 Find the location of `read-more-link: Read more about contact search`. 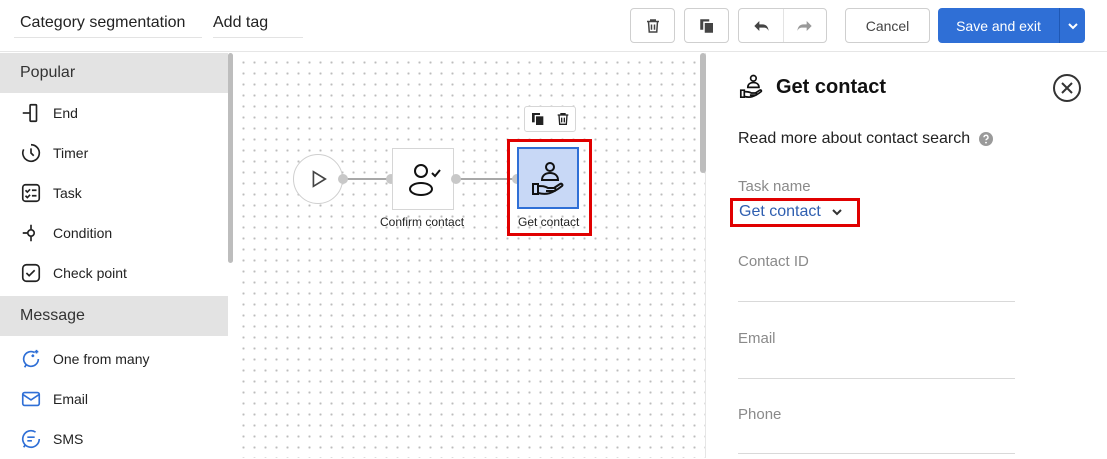

read-more-link: Read more about contact search is located at coordinates (866, 139).